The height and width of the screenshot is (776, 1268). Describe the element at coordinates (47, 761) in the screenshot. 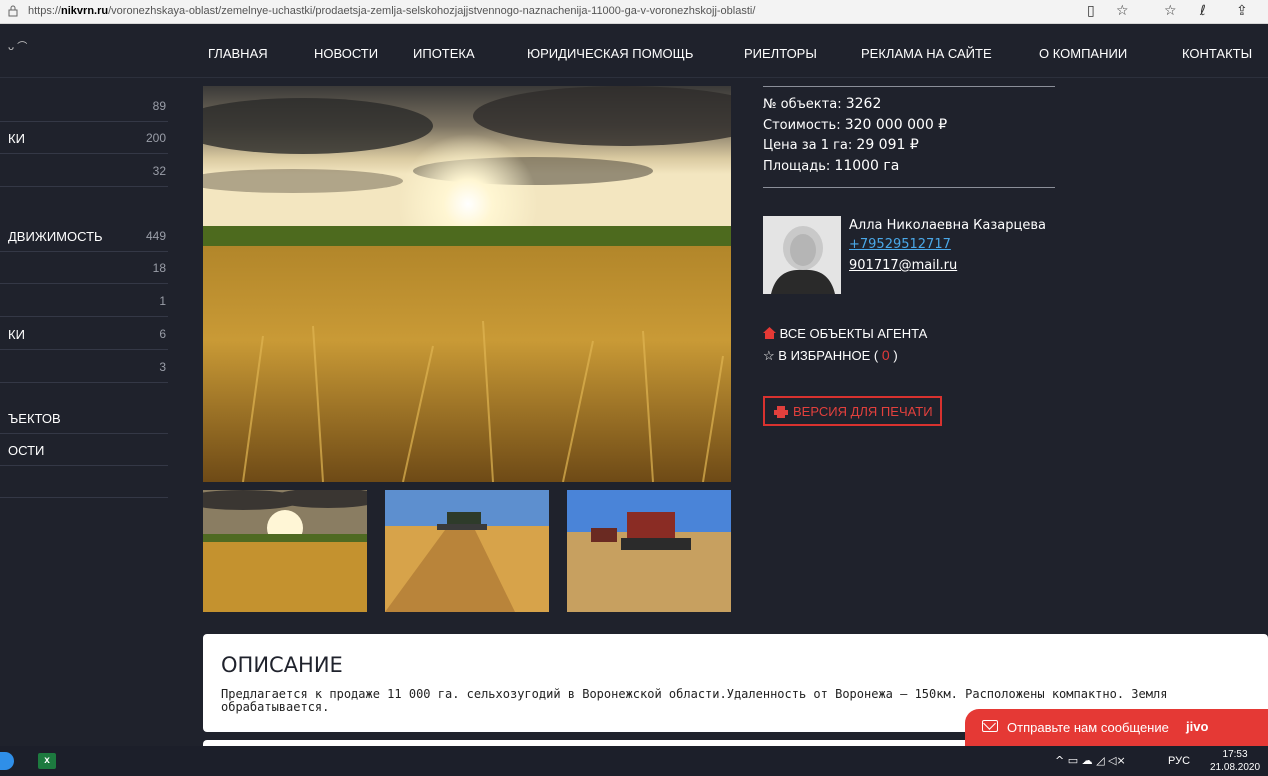

I see `excel-icon: x` at that location.